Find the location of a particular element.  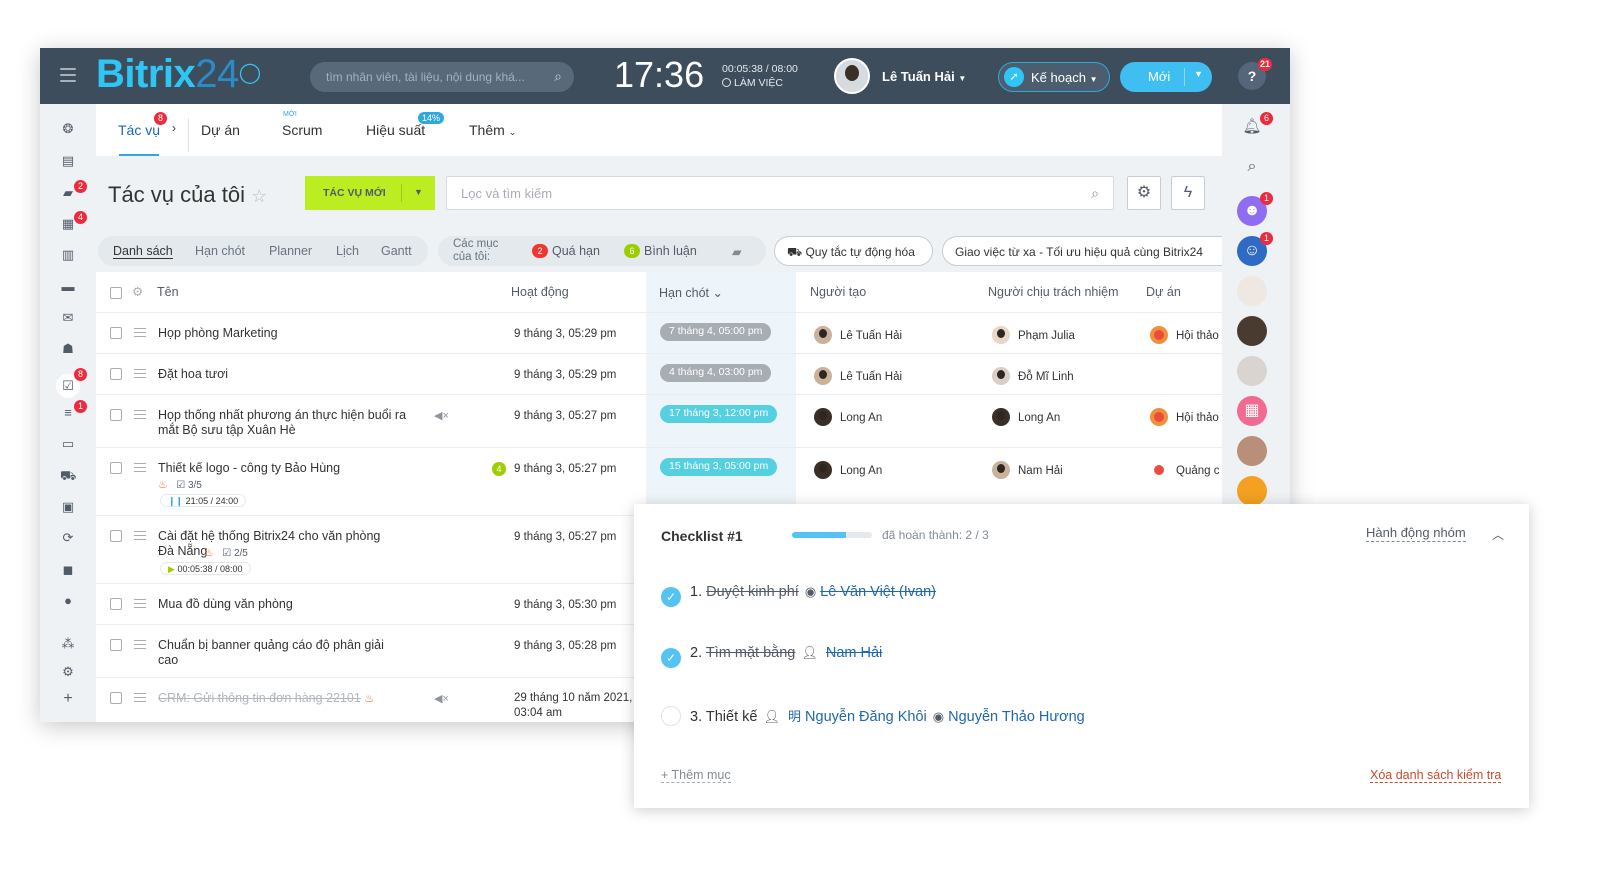

drive-icon: ▬ is located at coordinates (68, 287).